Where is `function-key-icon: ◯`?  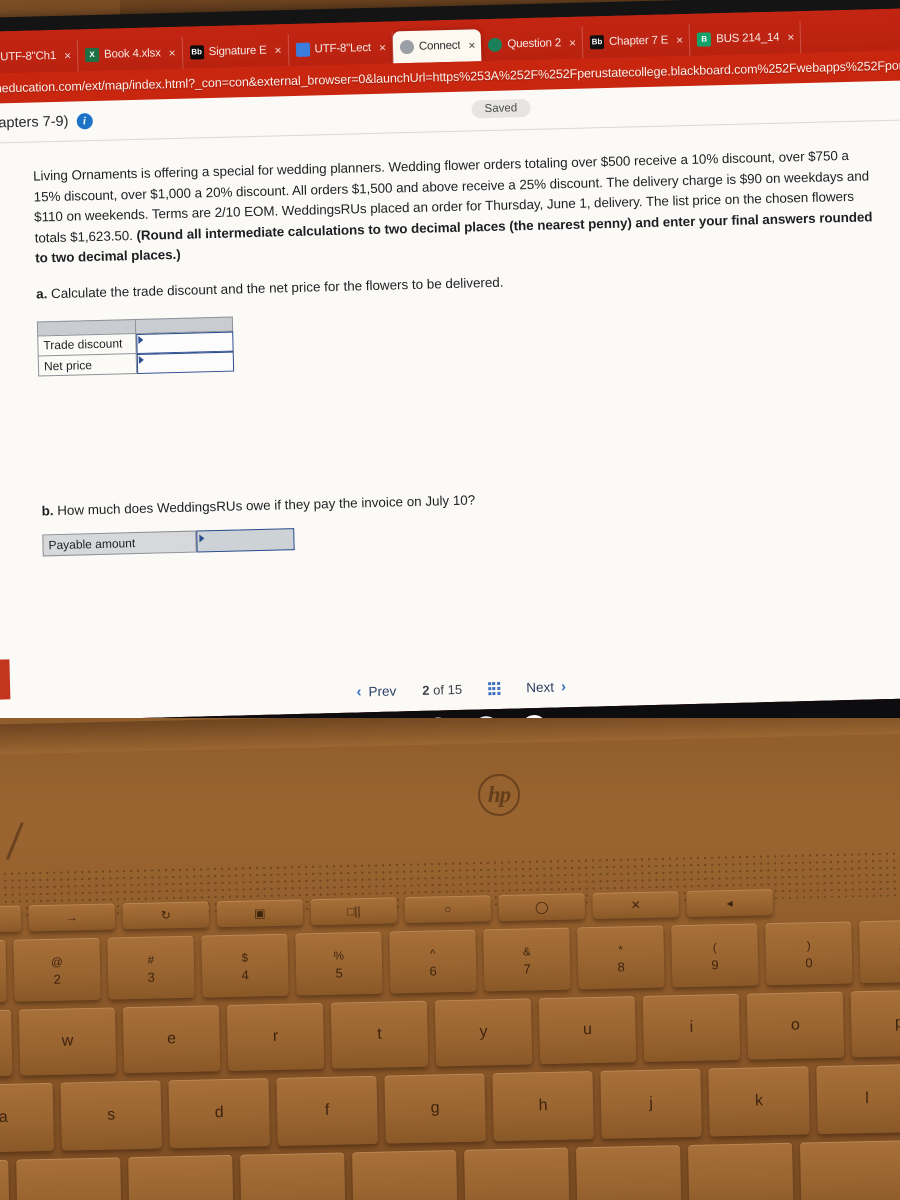 function-key-icon: ◯ is located at coordinates (541, 906).